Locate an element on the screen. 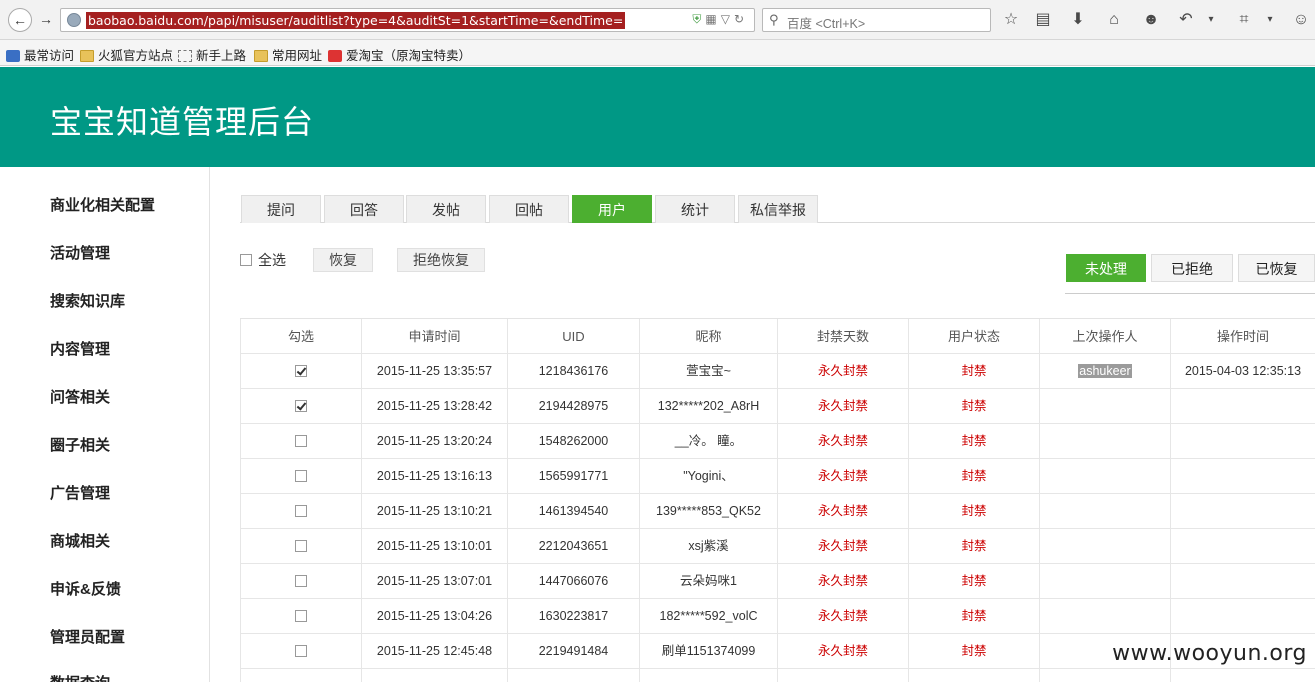 The image size is (1315, 682). restore-button: 恢复 is located at coordinates (343, 260).